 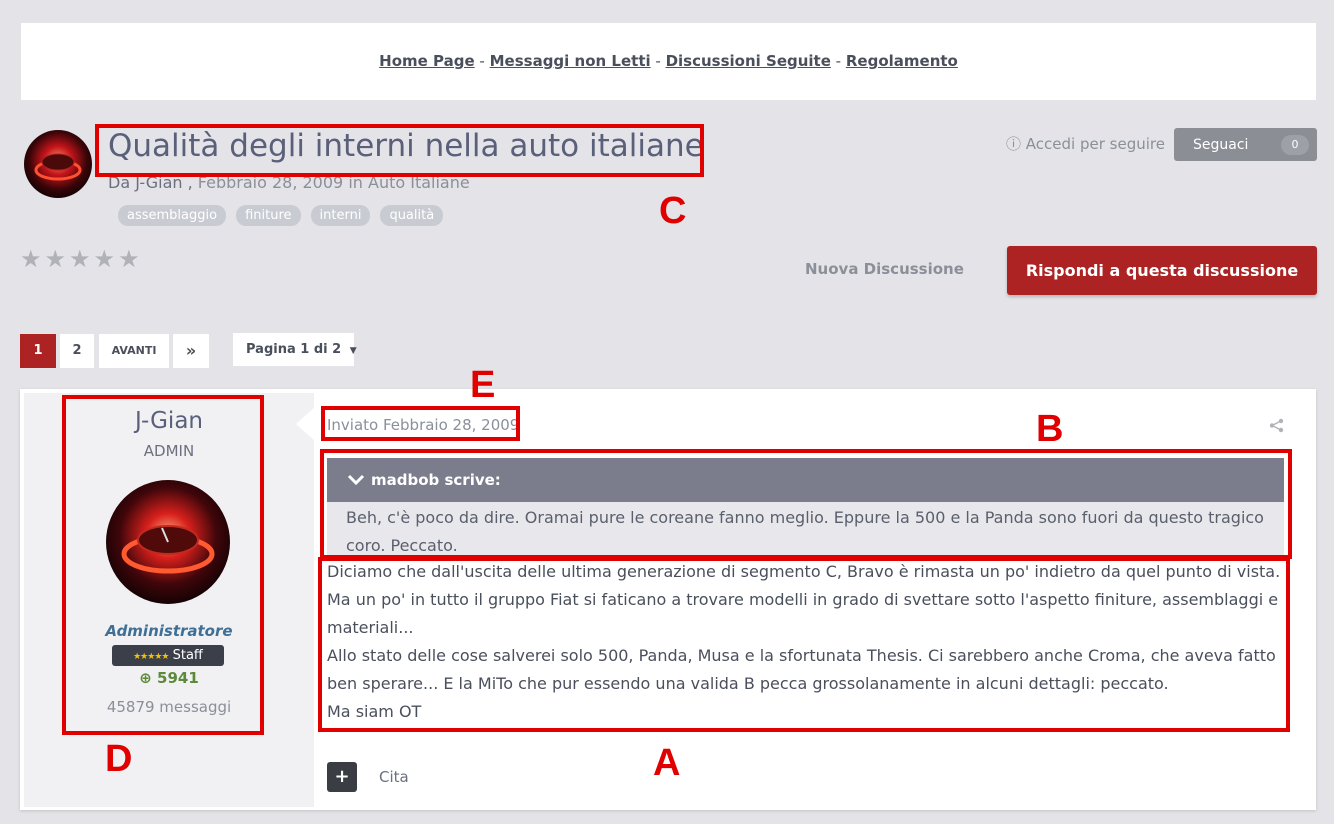 I want to click on topic-author-avatar, so click(x=58, y=164).